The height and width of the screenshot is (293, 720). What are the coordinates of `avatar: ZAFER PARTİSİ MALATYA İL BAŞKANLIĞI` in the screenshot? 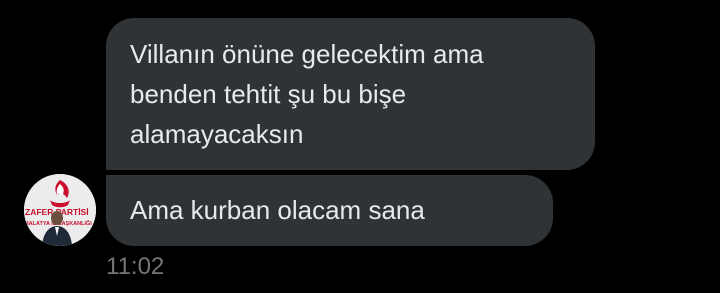 It's located at (60, 210).